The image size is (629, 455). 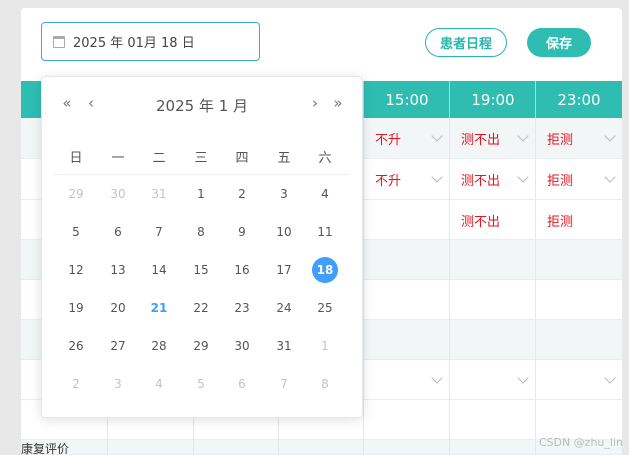 I want to click on calendar-day: 24, so click(x=284, y=308).